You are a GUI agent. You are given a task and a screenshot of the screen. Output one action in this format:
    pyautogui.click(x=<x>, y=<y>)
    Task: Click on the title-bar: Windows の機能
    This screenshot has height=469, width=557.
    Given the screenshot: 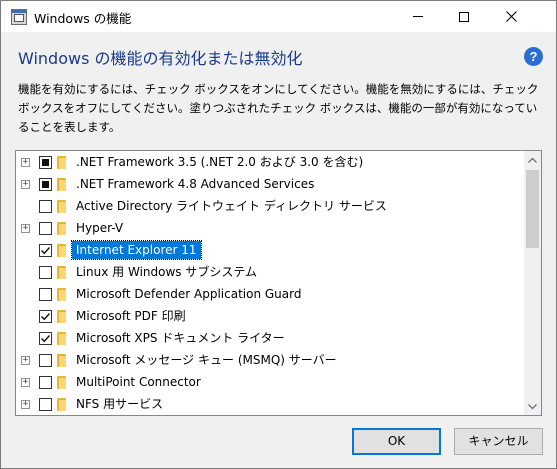 What is the action you would take?
    pyautogui.click(x=278, y=16)
    